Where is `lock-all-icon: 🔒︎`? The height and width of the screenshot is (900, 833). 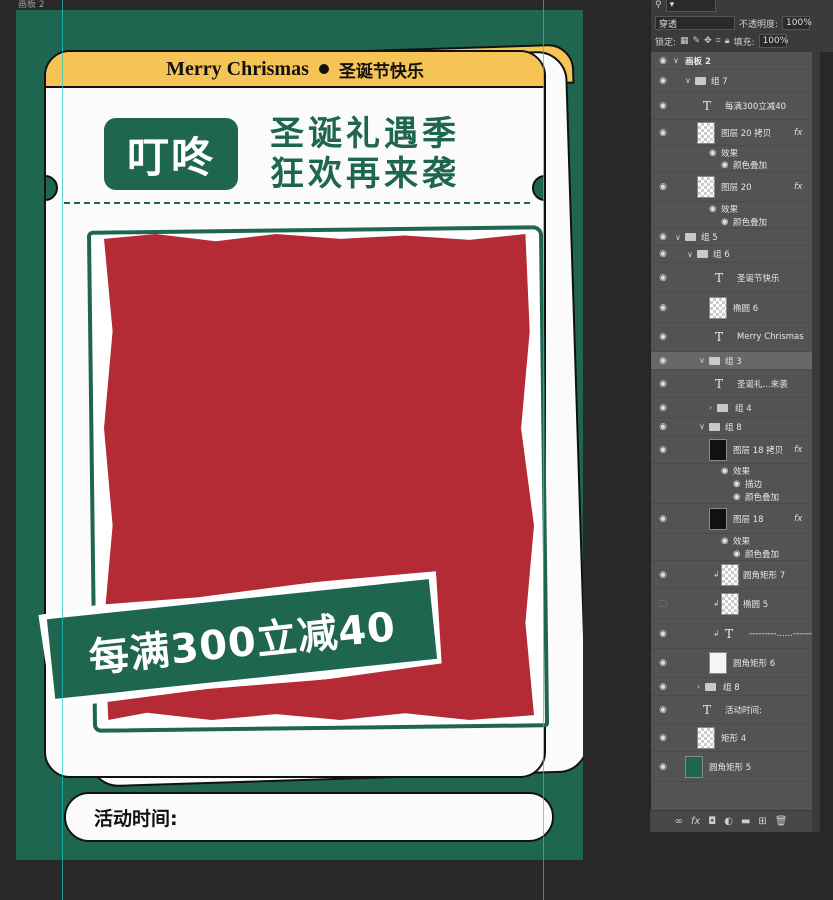 lock-all-icon: 🔒︎ is located at coordinates (727, 41).